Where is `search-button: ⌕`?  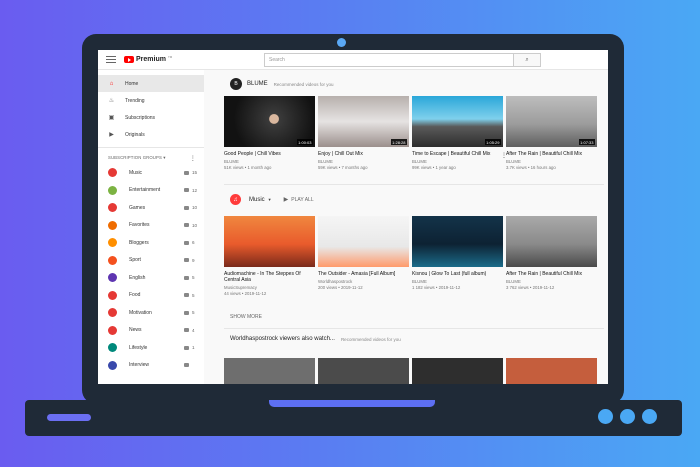
search-button: ⌕ is located at coordinates (527, 60).